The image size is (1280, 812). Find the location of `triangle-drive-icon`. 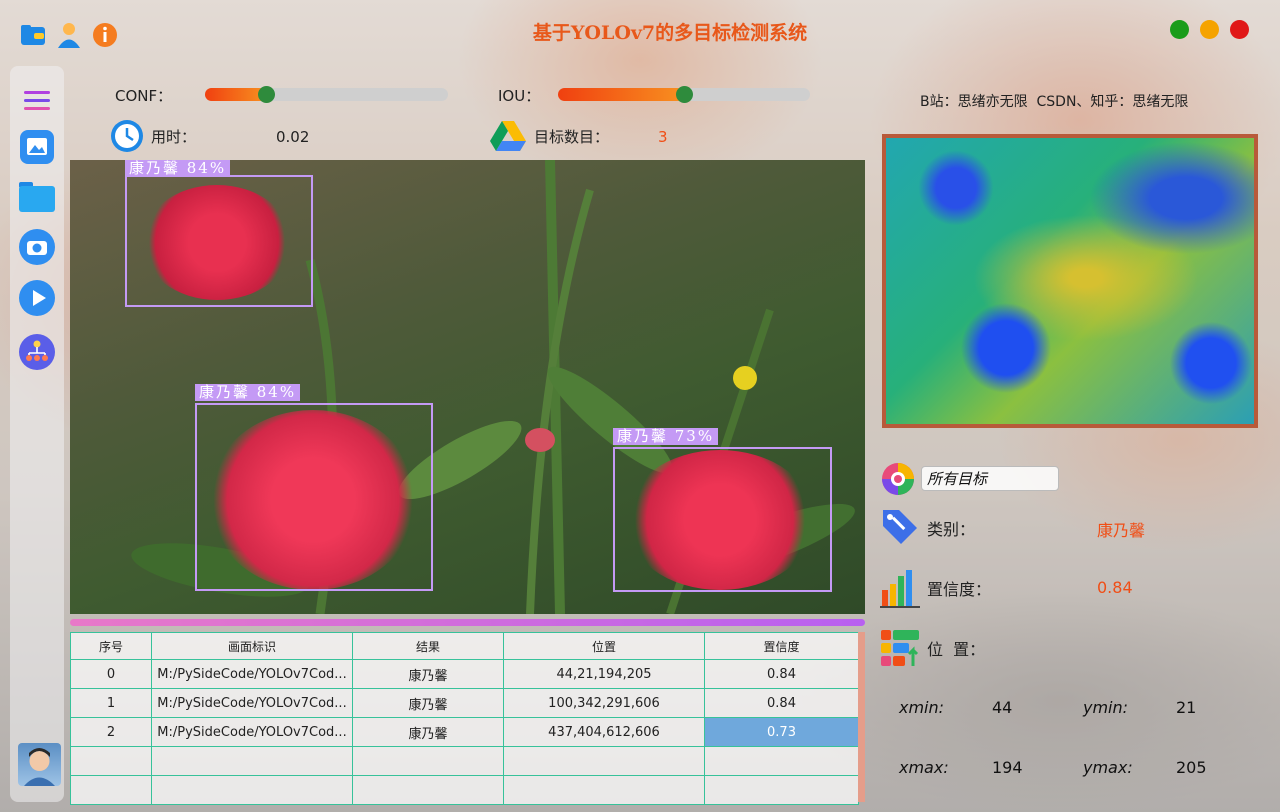

triangle-drive-icon is located at coordinates (508, 138).